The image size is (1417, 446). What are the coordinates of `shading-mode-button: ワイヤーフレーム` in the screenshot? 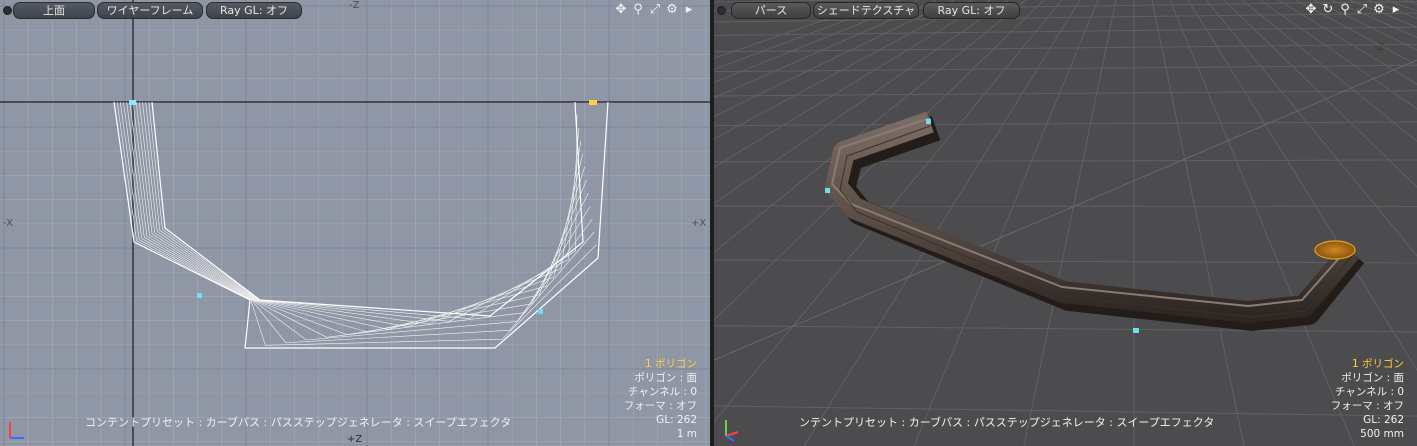 It's located at (150, 10).